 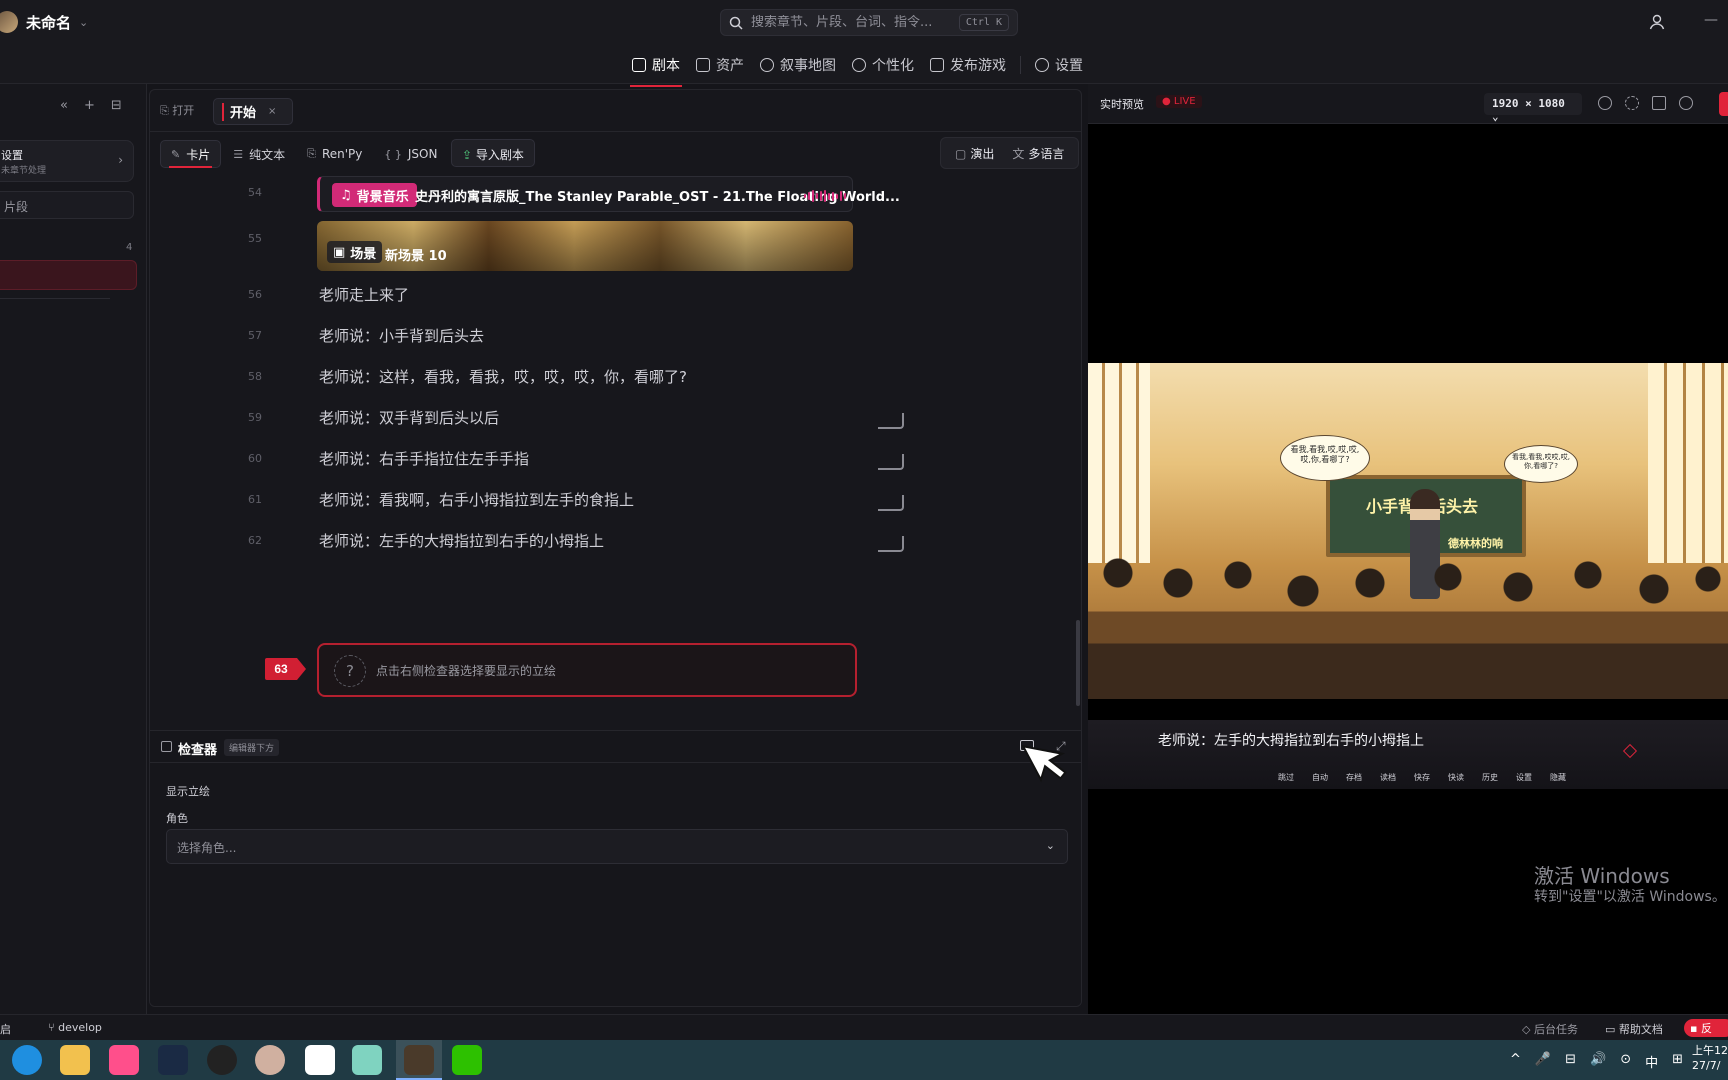 What do you see at coordinates (1659, 103) in the screenshot?
I see `monitor-icon` at bounding box center [1659, 103].